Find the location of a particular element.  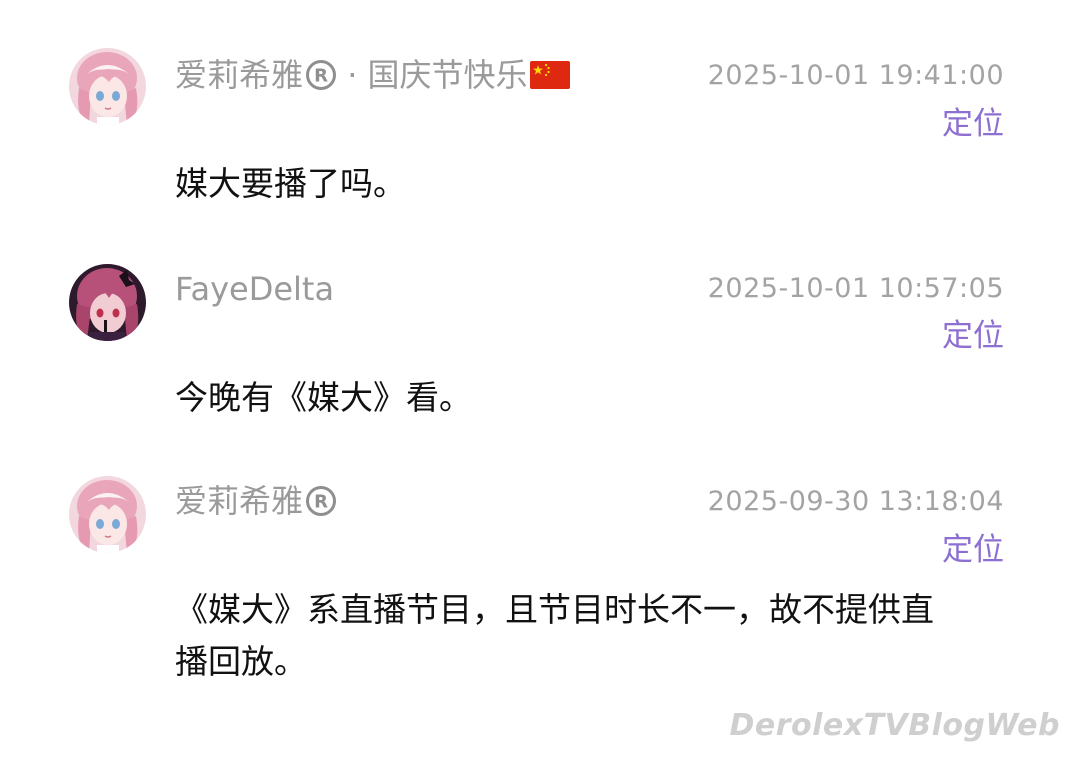

username: FayeDelta is located at coordinates (254, 289).